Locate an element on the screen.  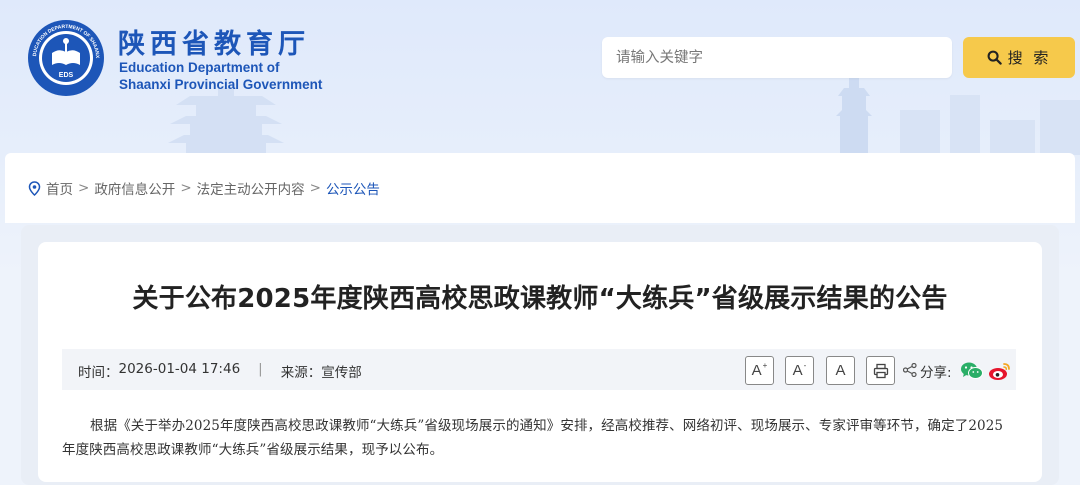
search-button: 搜 索 is located at coordinates (1019, 57).